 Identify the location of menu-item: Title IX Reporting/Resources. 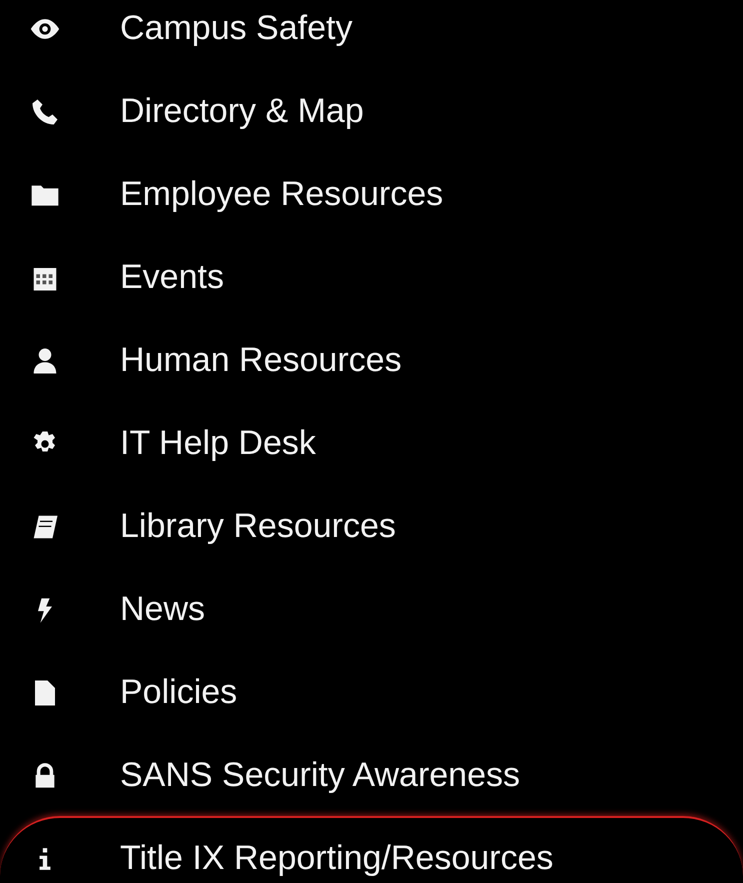
(371, 849).